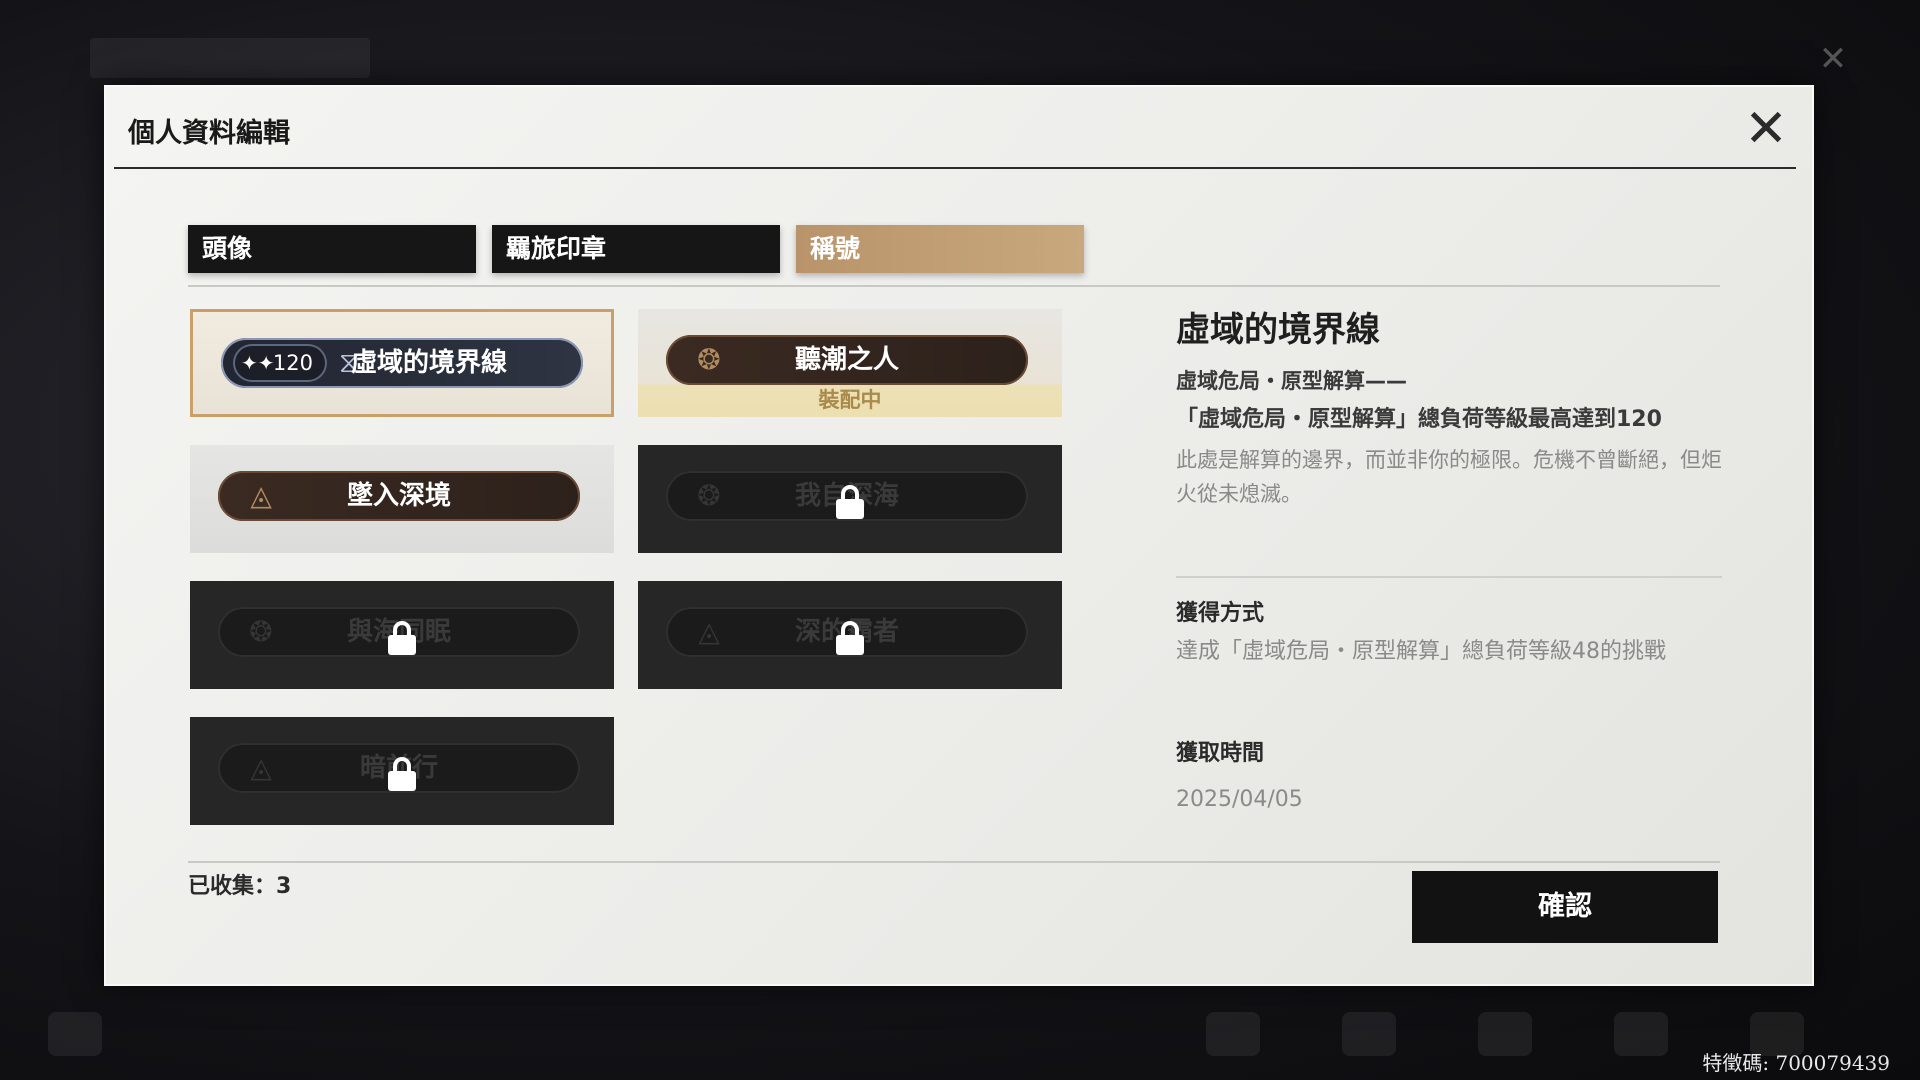  I want to click on detail-subtitle: 虛域危局・原型解算——, so click(1291, 381).